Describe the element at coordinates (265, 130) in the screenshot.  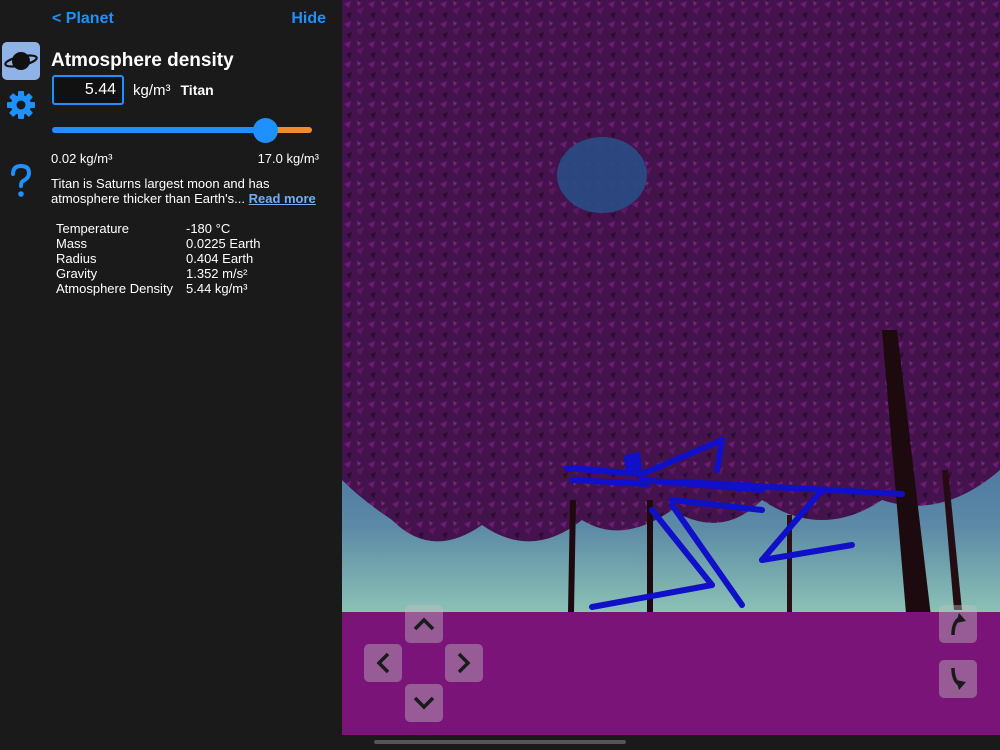
I see `slider-thumb` at that location.